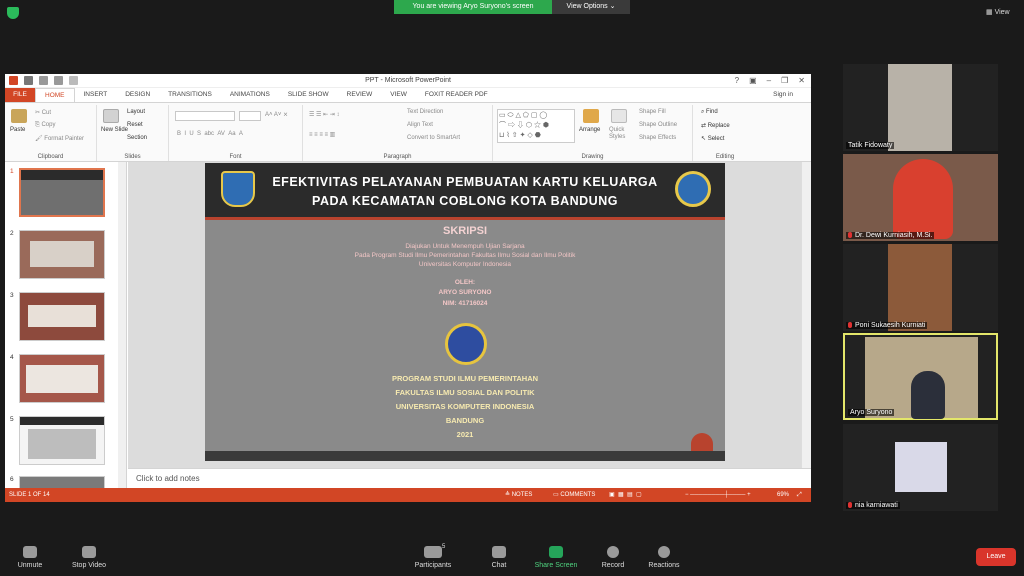 The width and height of the screenshot is (1024, 576). I want to click on clipboard-label: Clipboard, so click(50, 157).